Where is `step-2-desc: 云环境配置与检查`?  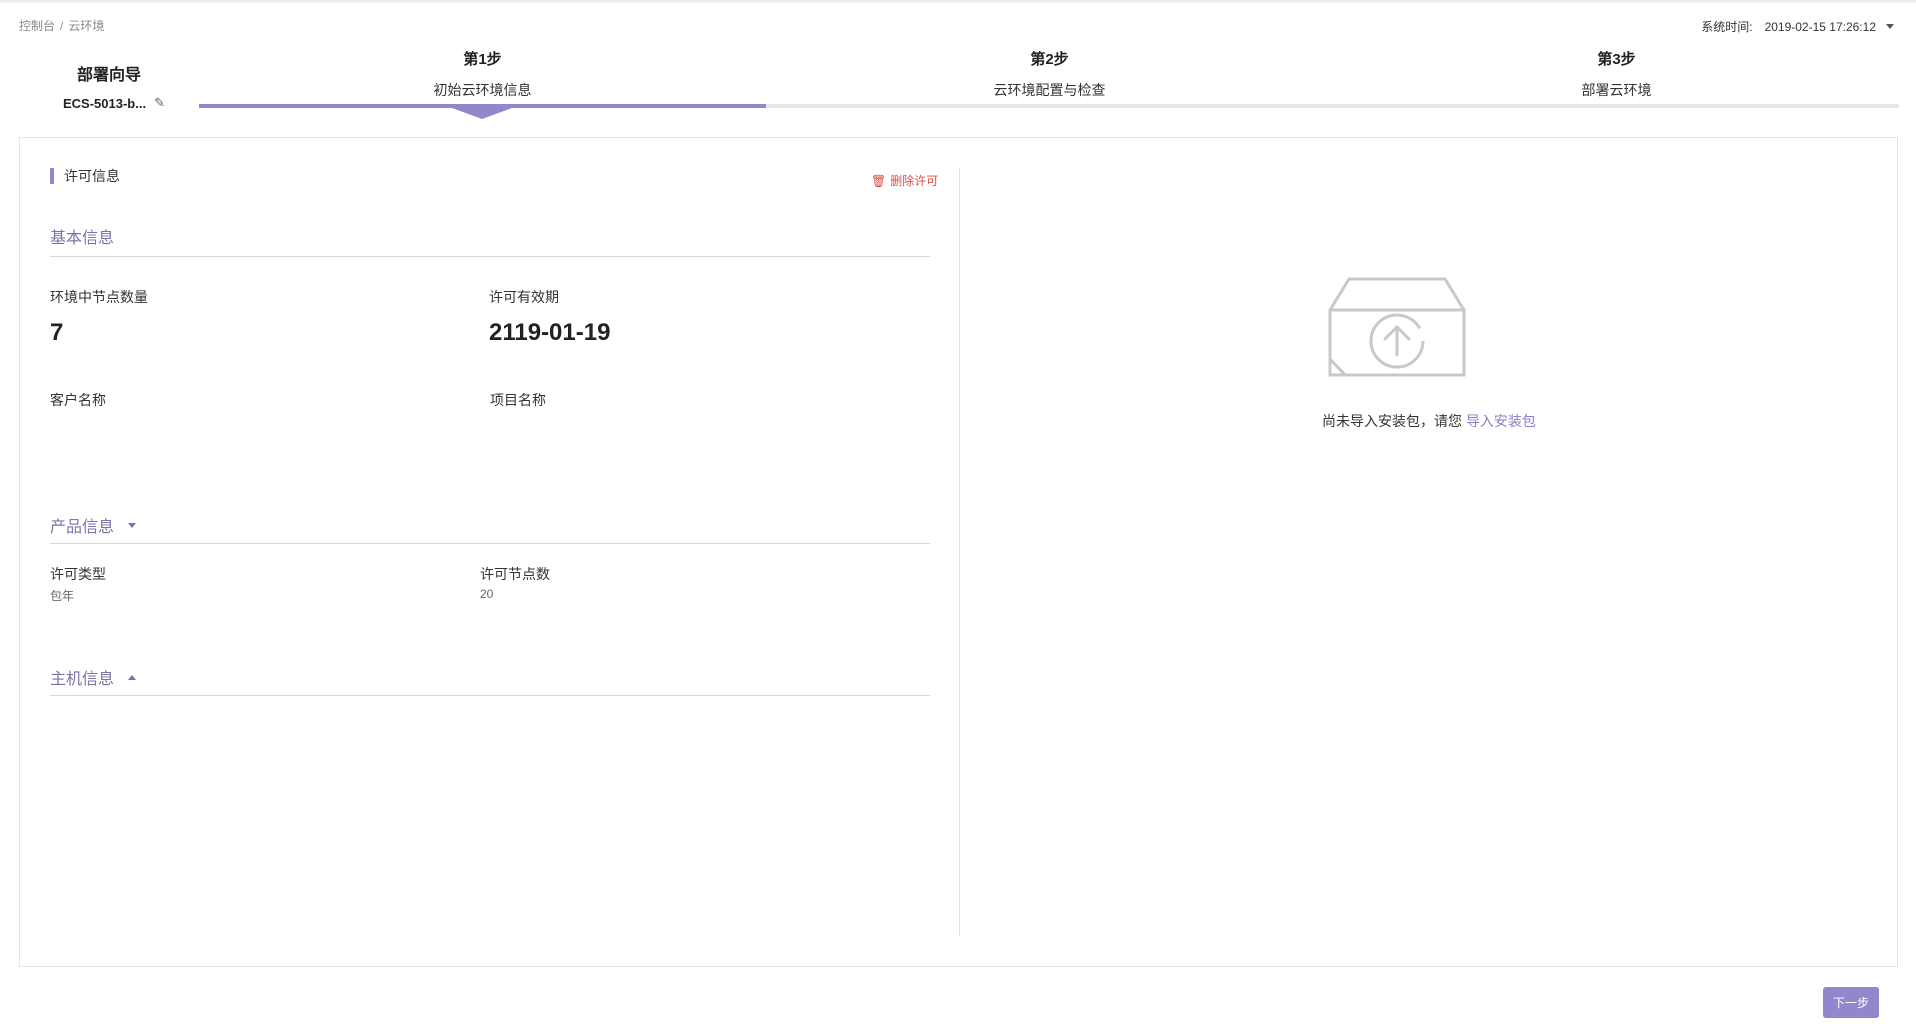 step-2-desc: 云环境配置与检查 is located at coordinates (1049, 90).